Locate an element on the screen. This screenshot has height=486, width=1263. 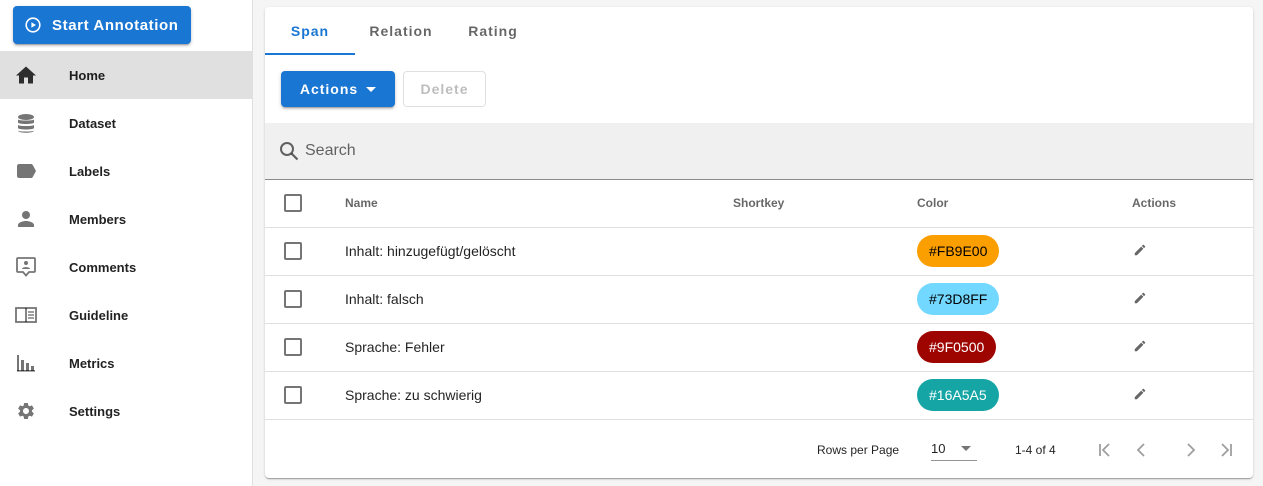
header-color: Color is located at coordinates (1024, 204).